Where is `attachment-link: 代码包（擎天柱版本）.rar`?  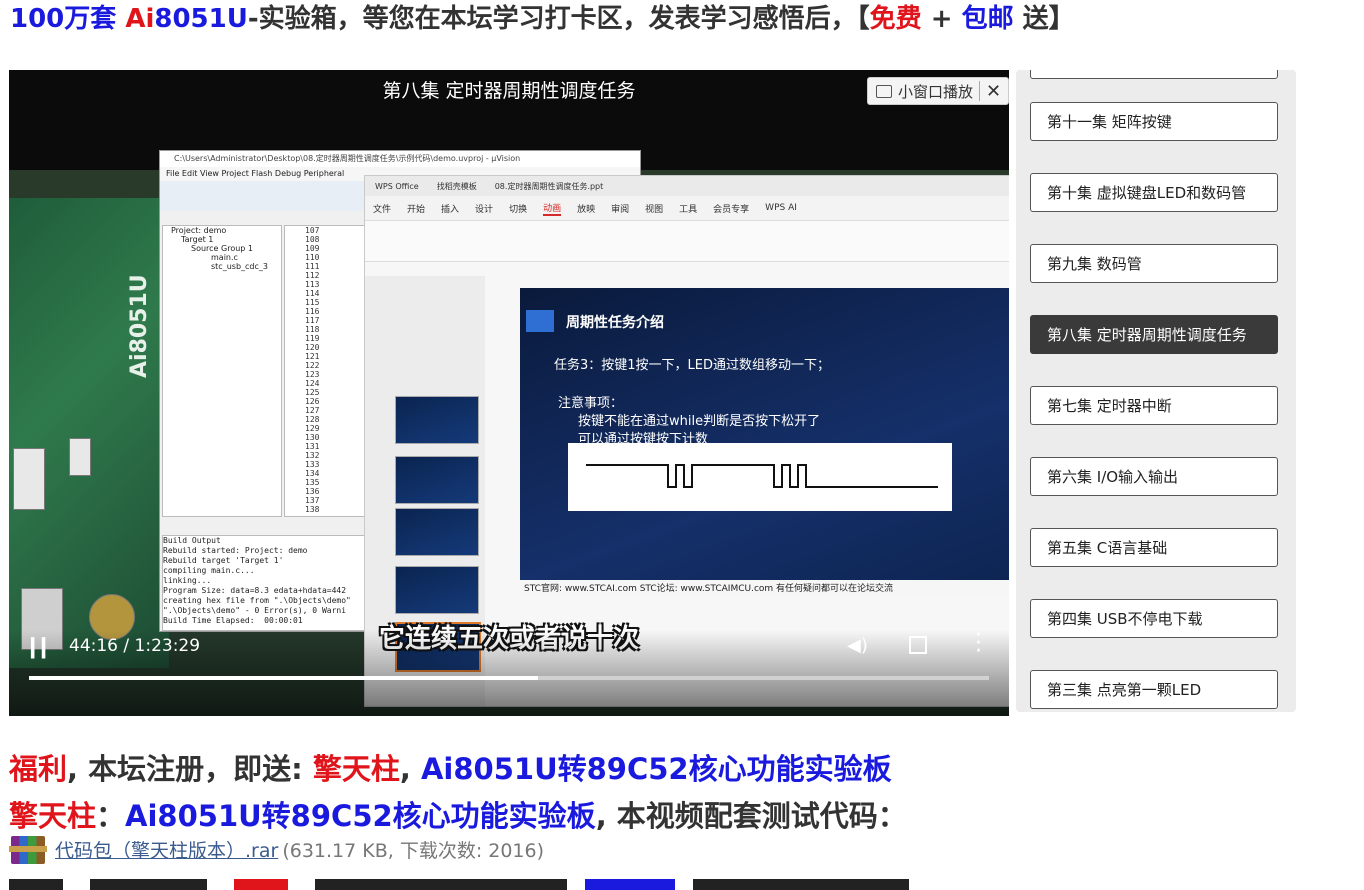
attachment-link: 代码包（擎天柱版本）.rar is located at coordinates (166, 849).